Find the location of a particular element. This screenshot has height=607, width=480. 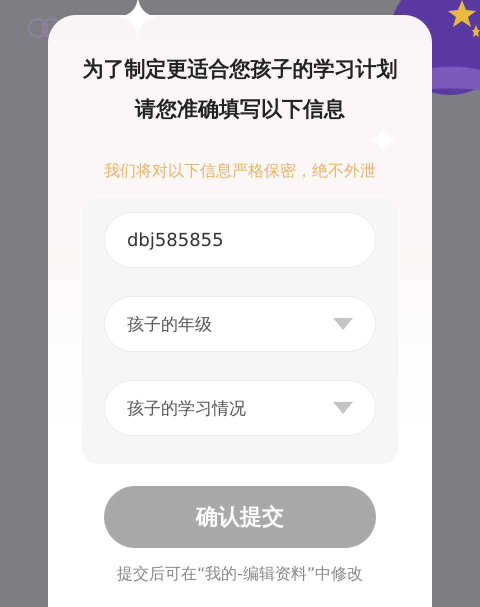

dropdown-field: 孩子的学习情况 is located at coordinates (240, 408).